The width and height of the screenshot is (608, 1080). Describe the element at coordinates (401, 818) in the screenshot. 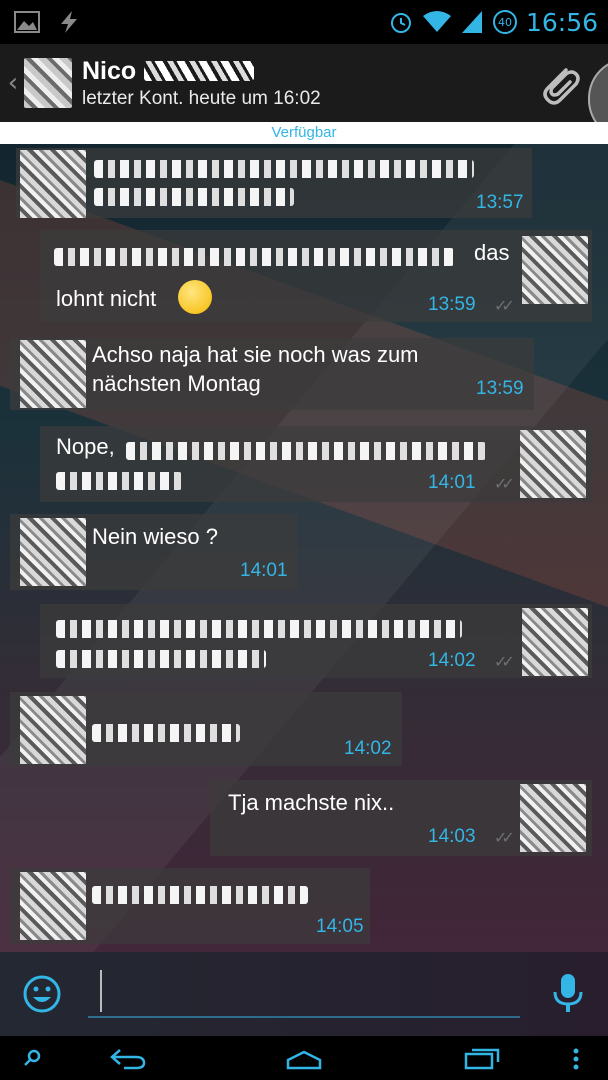

I see `message-bubble-outgoing: Tja machste nix.. 14:03 ✓✓` at that location.